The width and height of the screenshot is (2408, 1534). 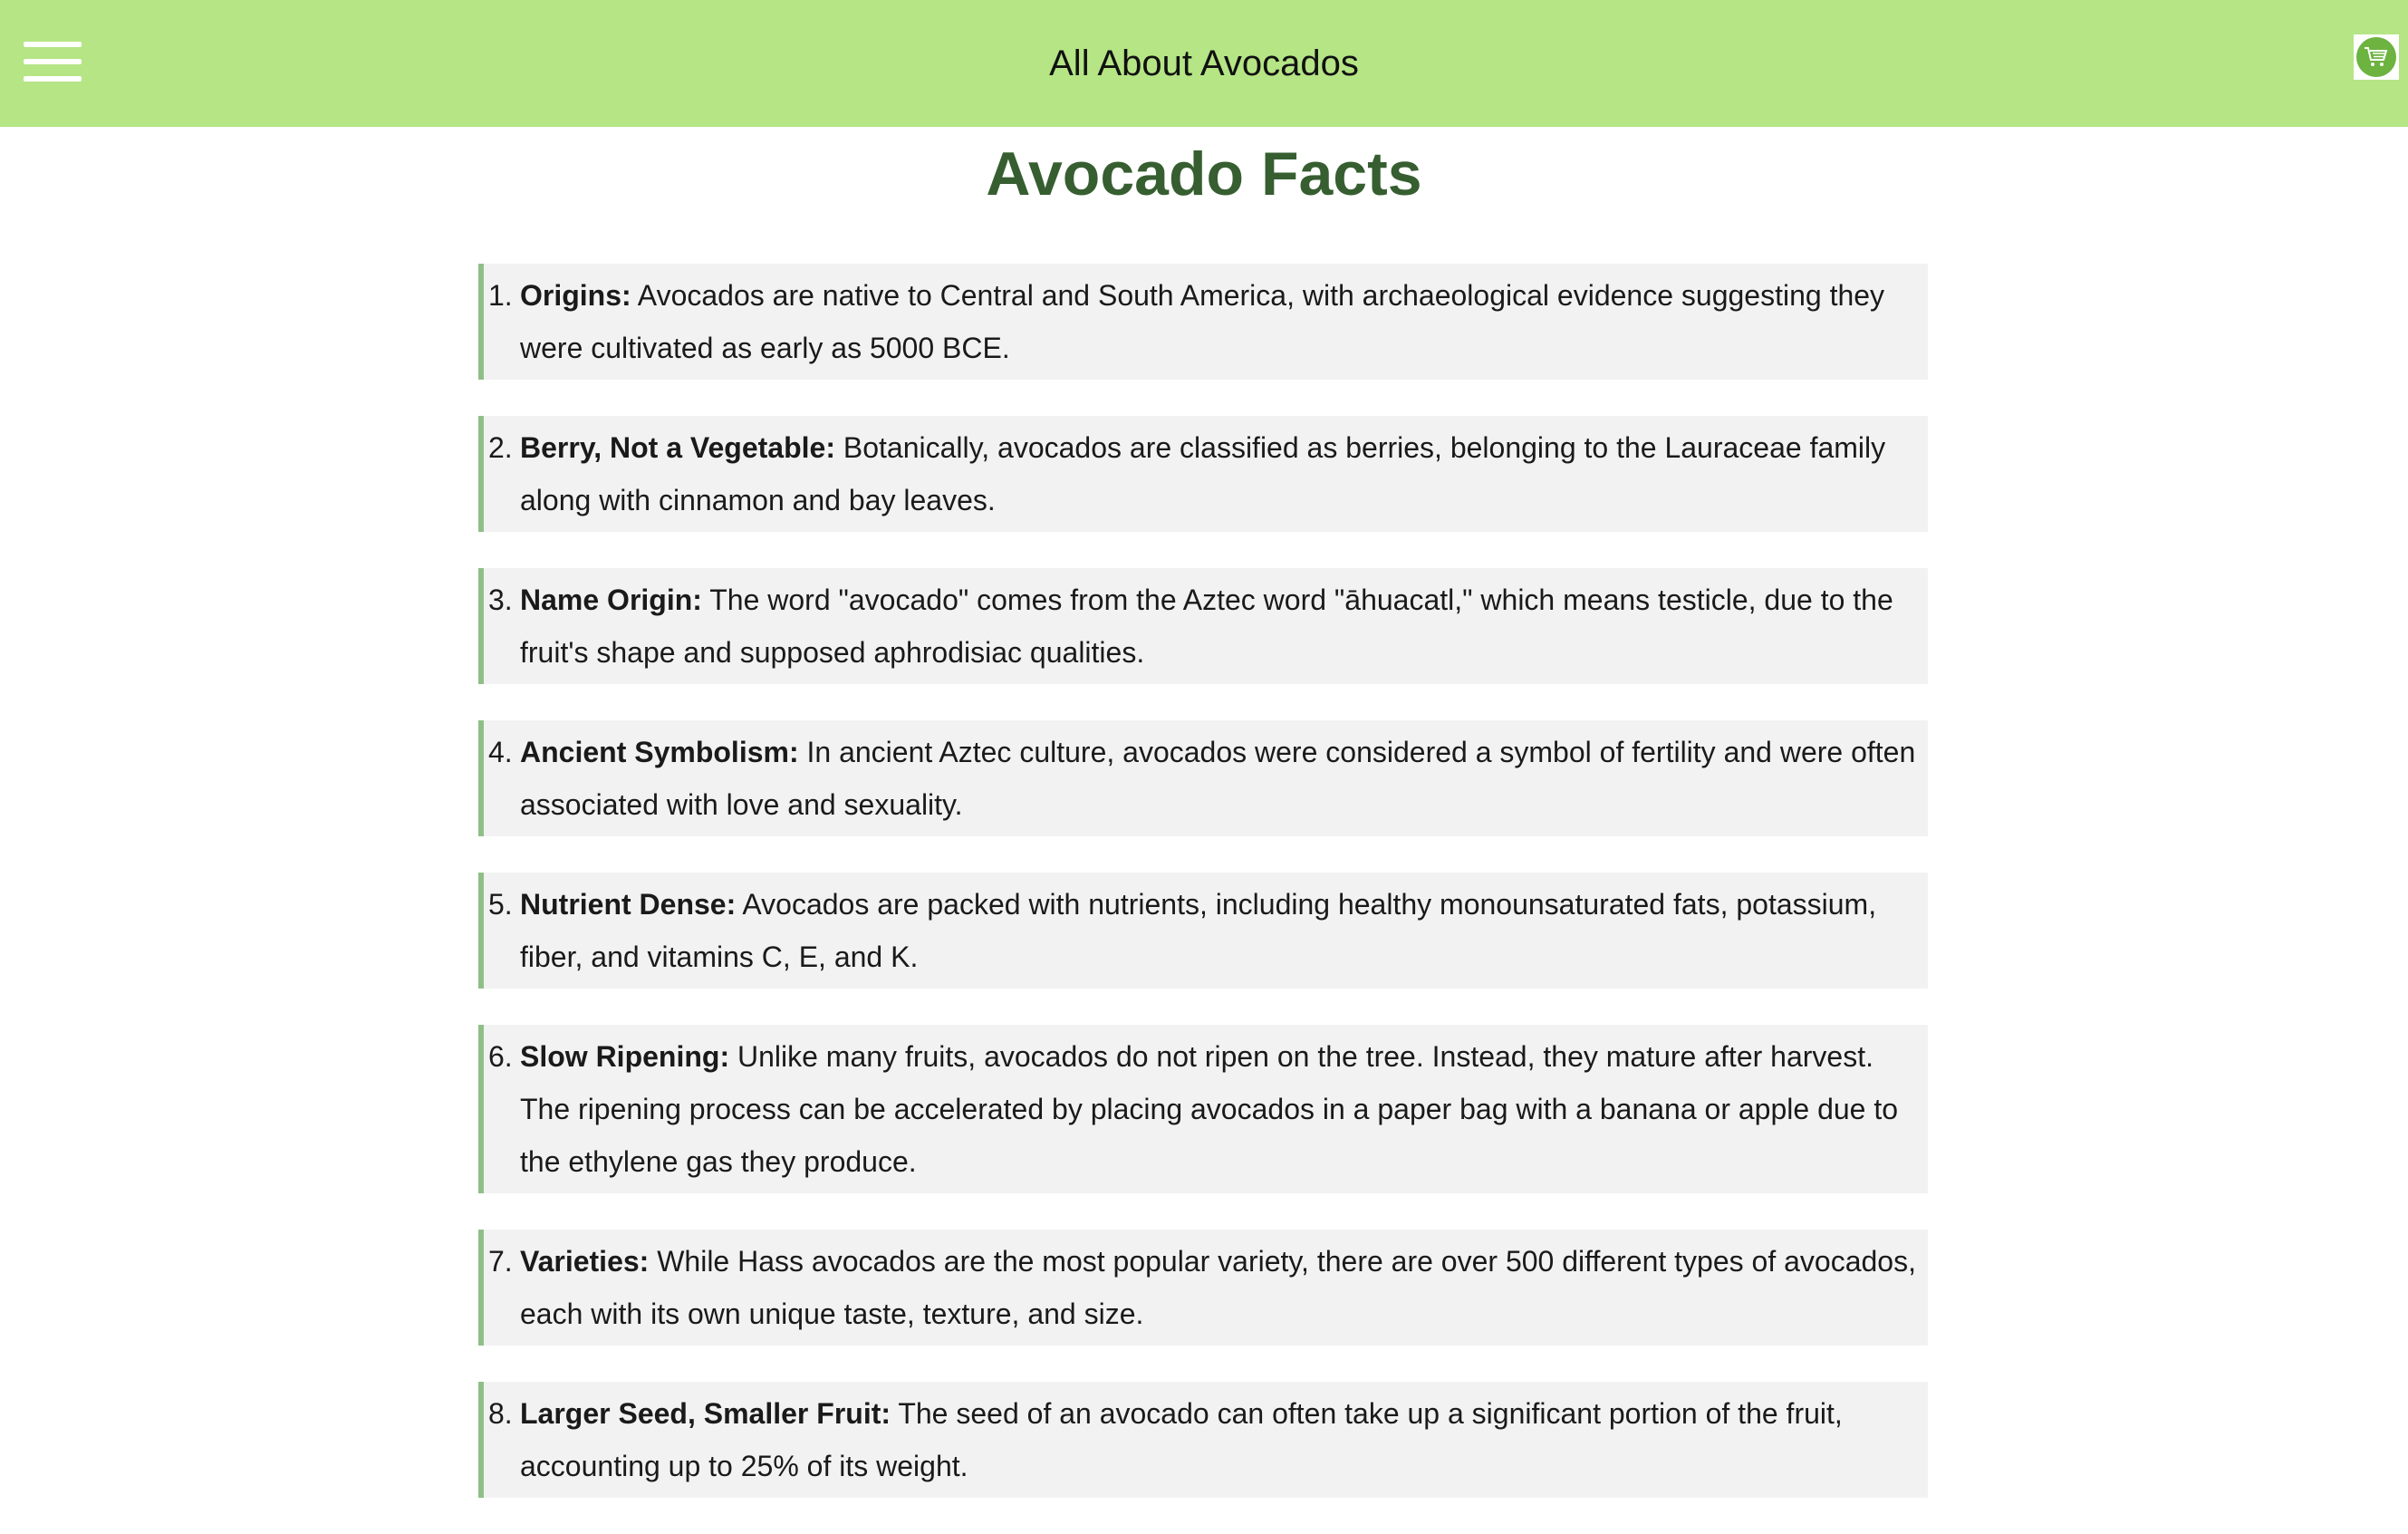 What do you see at coordinates (625, 1056) in the screenshot?
I see `fact-term: Slow Ripening:` at bounding box center [625, 1056].